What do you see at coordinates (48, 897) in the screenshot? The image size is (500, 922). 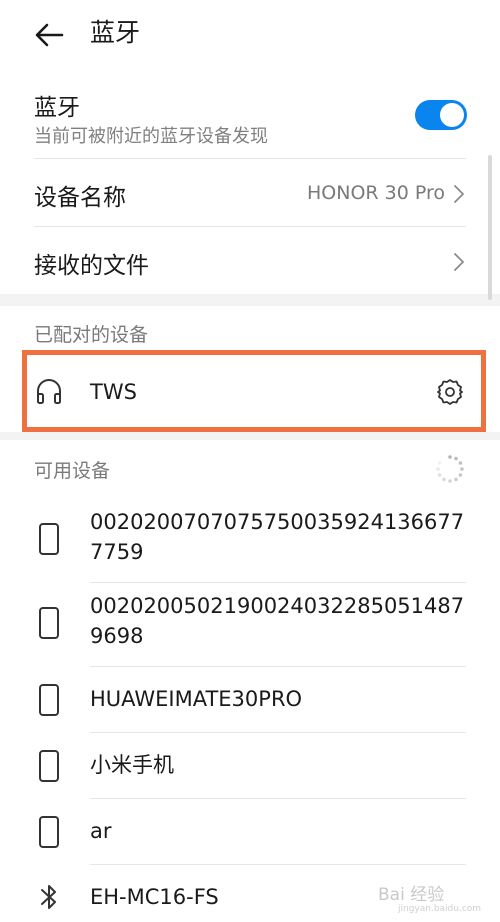 I see `bluetooth-icon` at bounding box center [48, 897].